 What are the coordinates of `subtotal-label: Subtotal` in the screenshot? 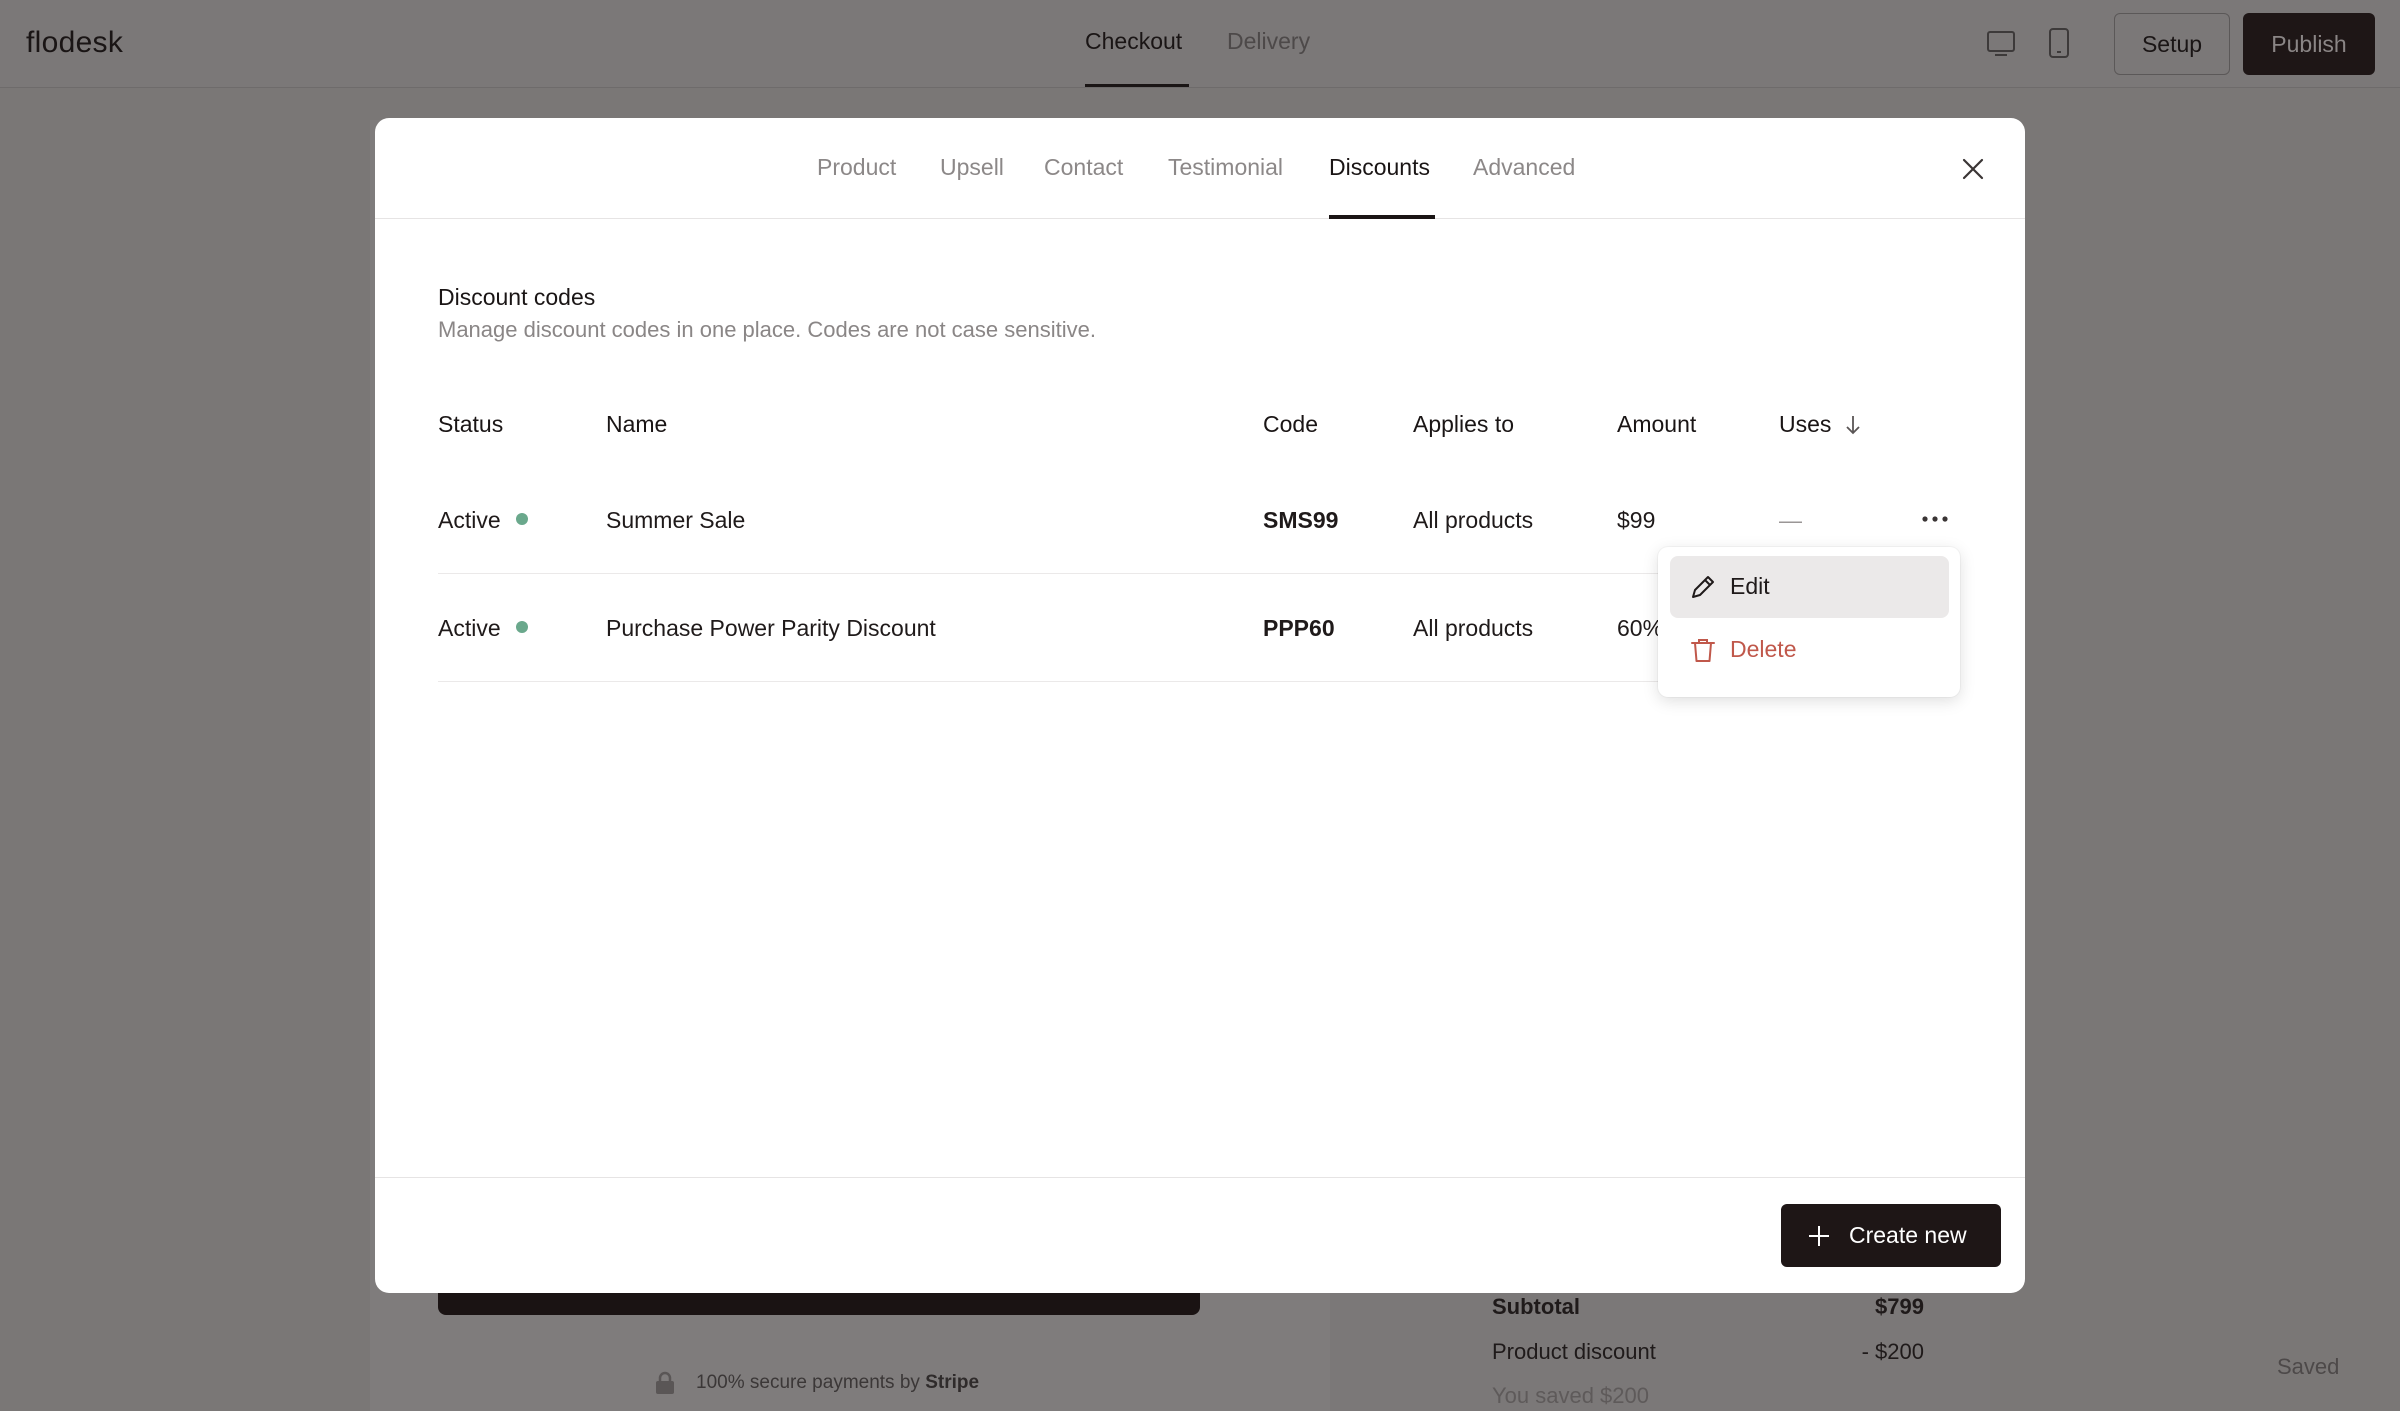 It's located at (1536, 1306).